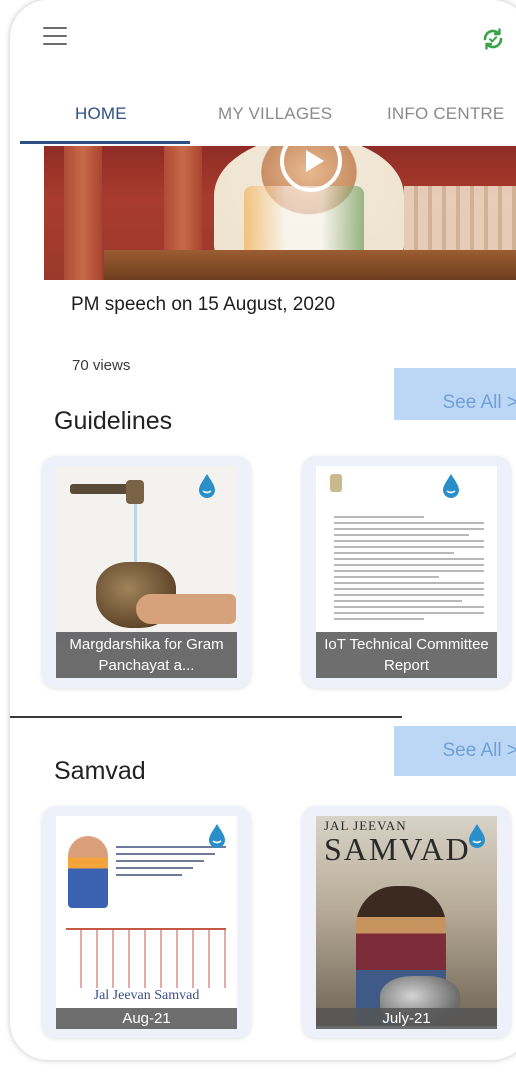  I want to click on poster-title: Jal Jeevan Samvad, so click(146, 995).